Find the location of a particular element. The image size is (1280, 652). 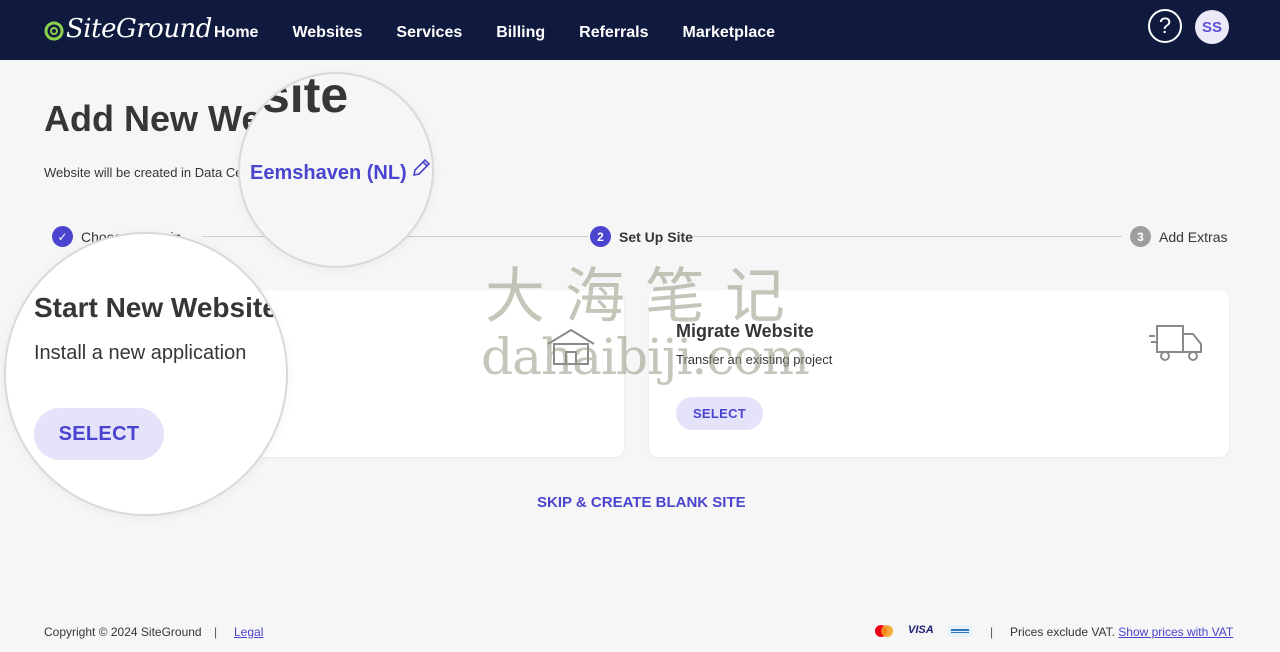

step-set-up-site: 2 Set Up Site is located at coordinates (641, 236).